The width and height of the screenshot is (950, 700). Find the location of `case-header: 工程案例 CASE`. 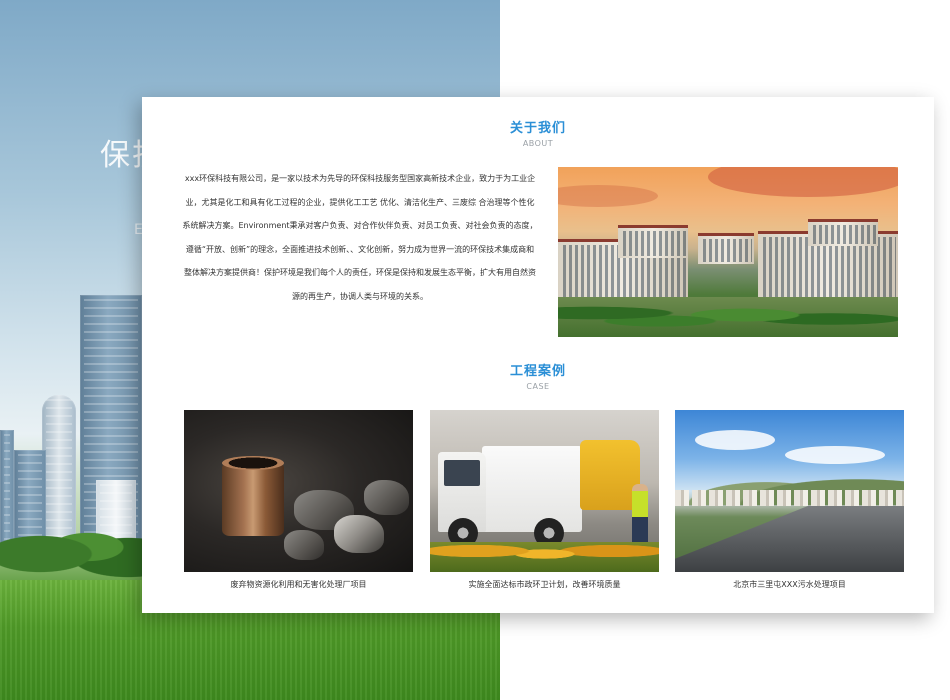

case-header: 工程案例 CASE is located at coordinates (538, 375).